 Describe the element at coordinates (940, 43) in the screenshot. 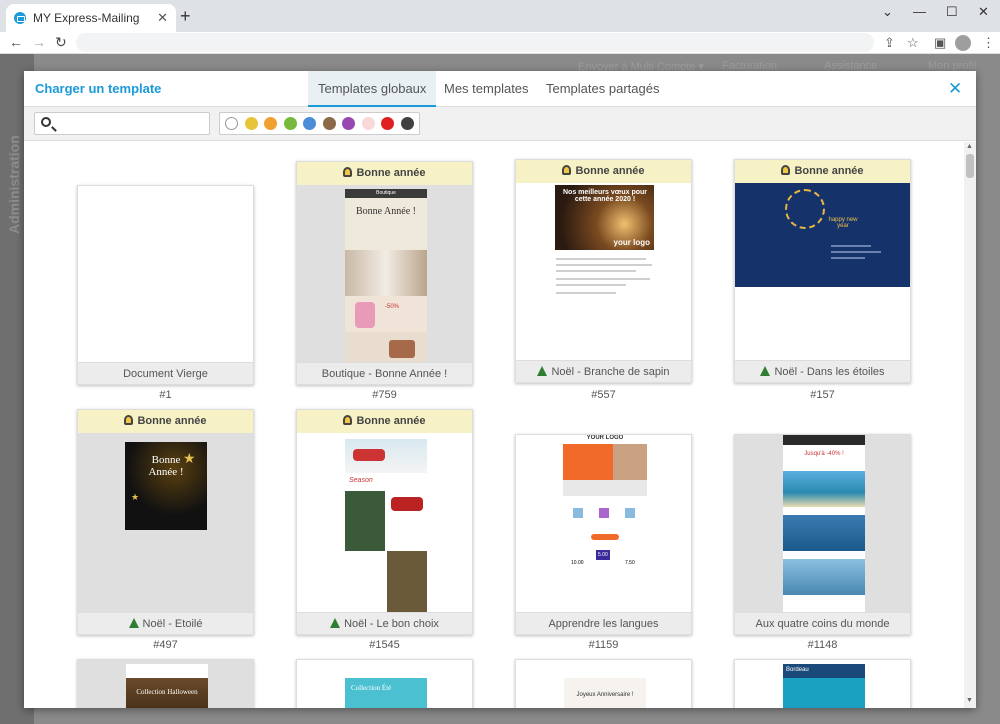

I see `sidepanel-icon: ▣` at that location.